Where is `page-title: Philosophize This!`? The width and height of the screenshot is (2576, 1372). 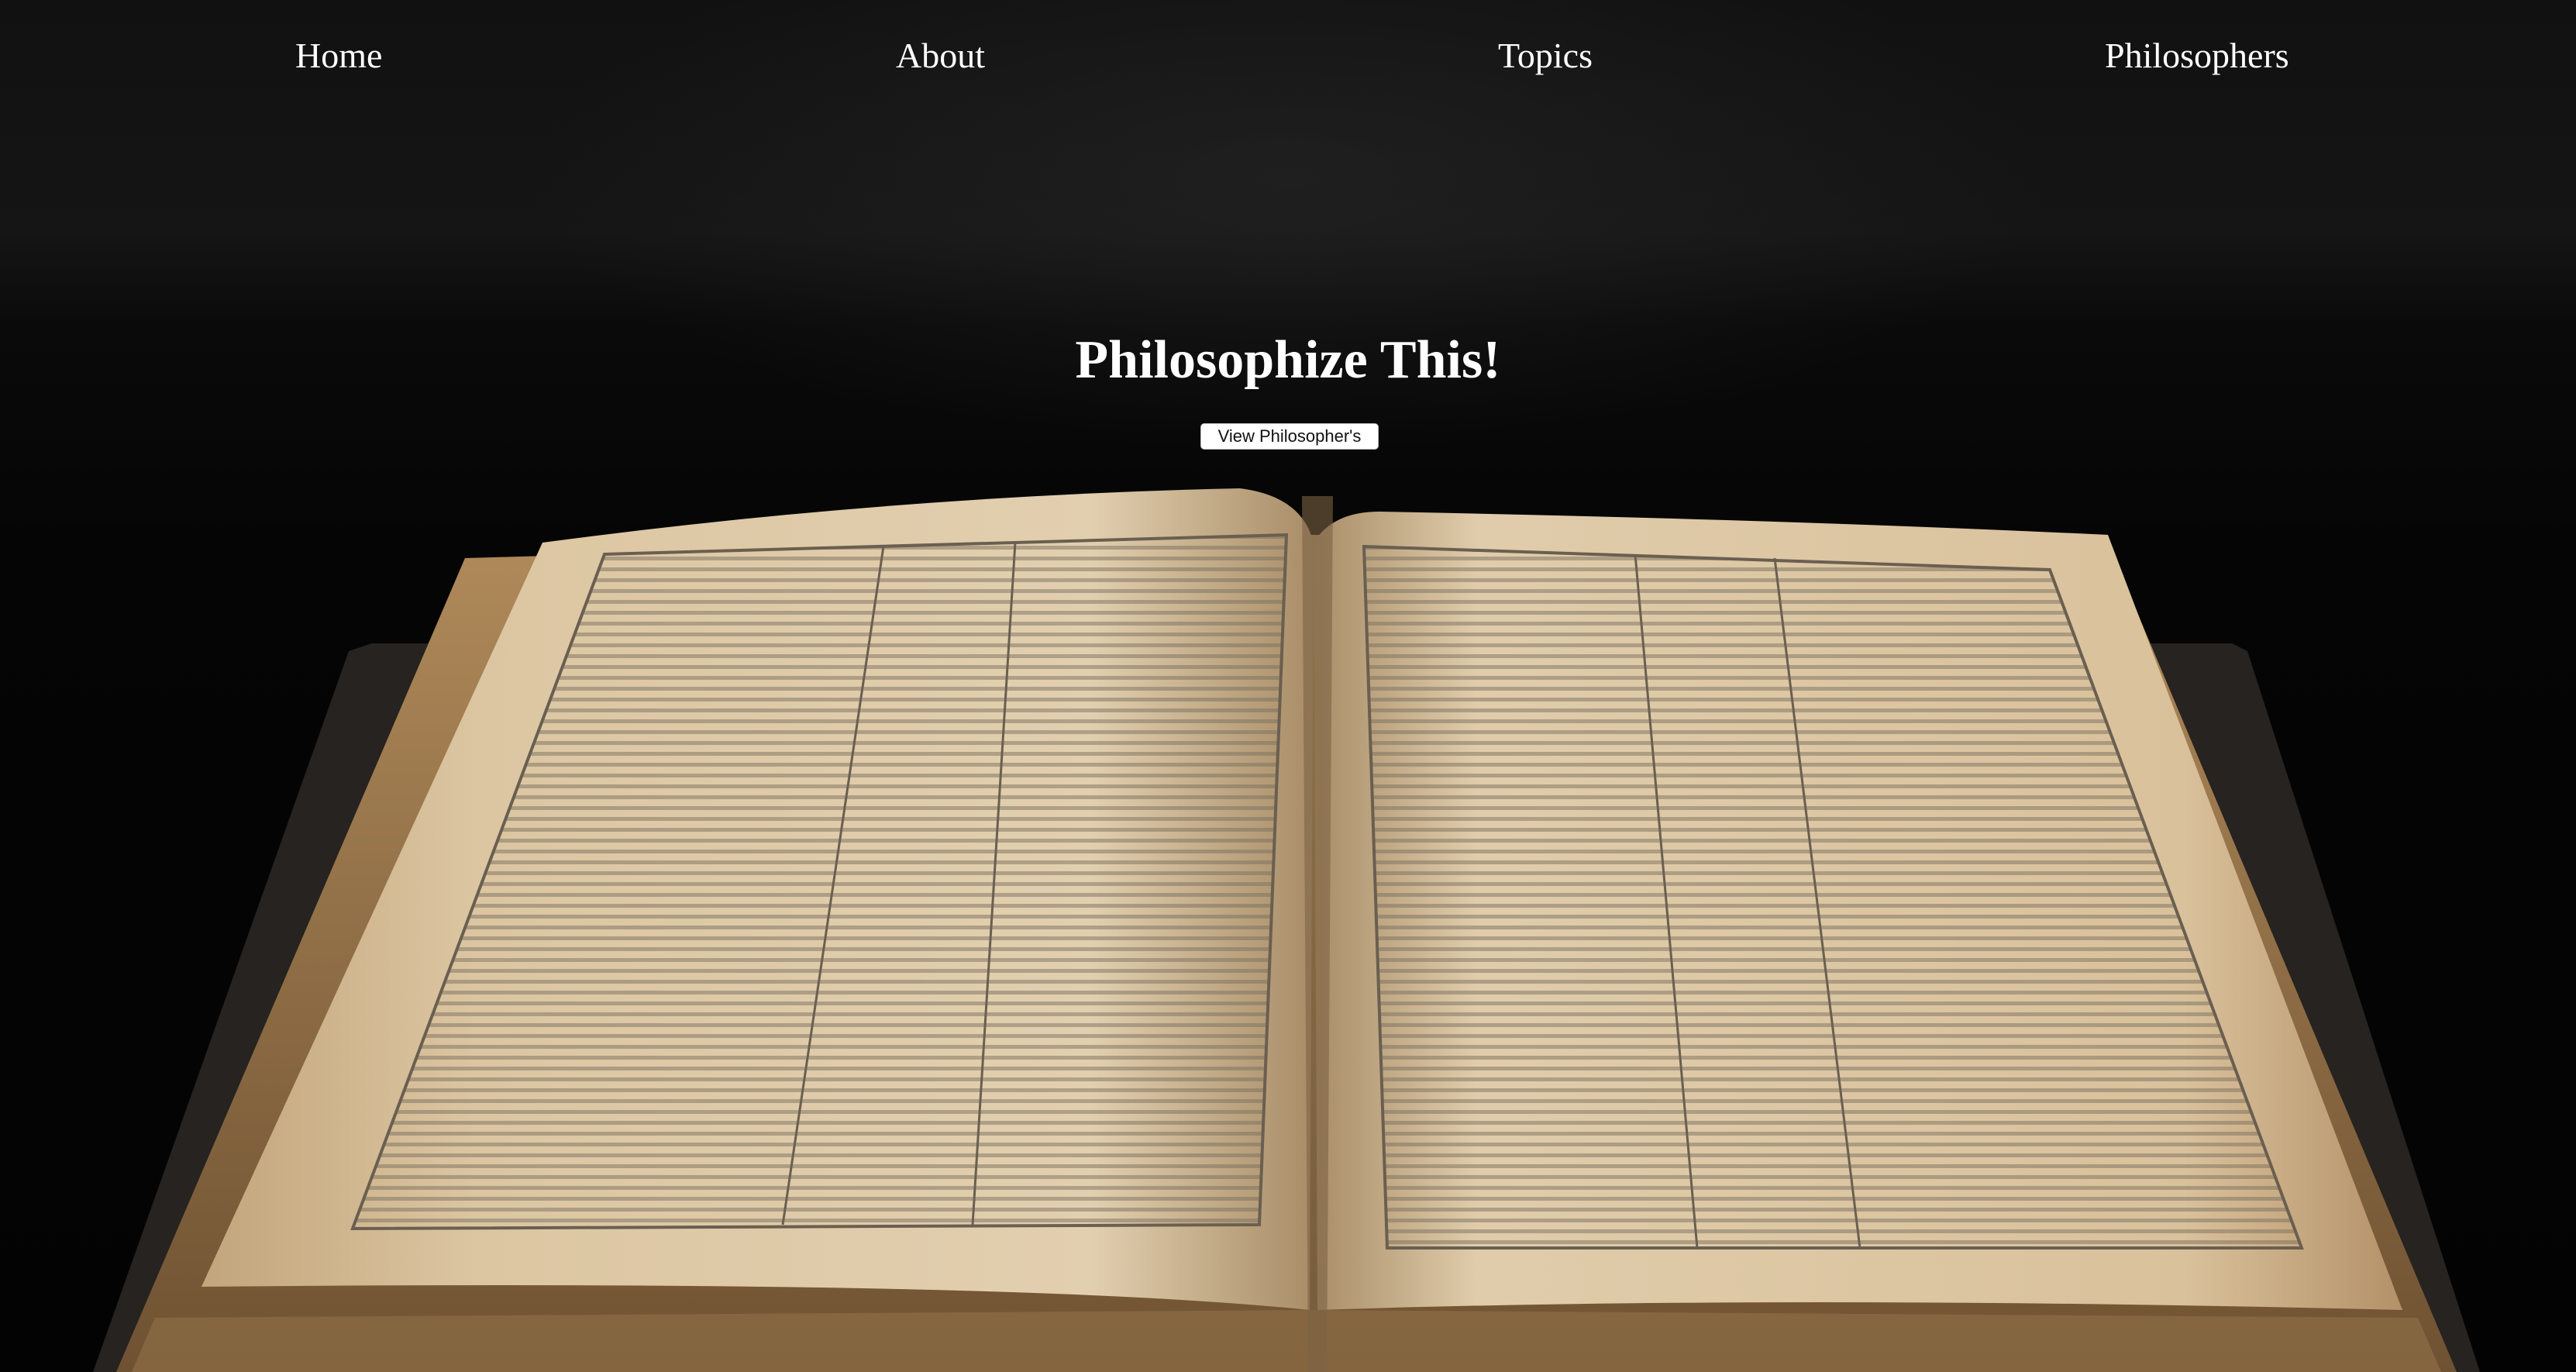
page-title: Philosophize This! is located at coordinates (1288, 360).